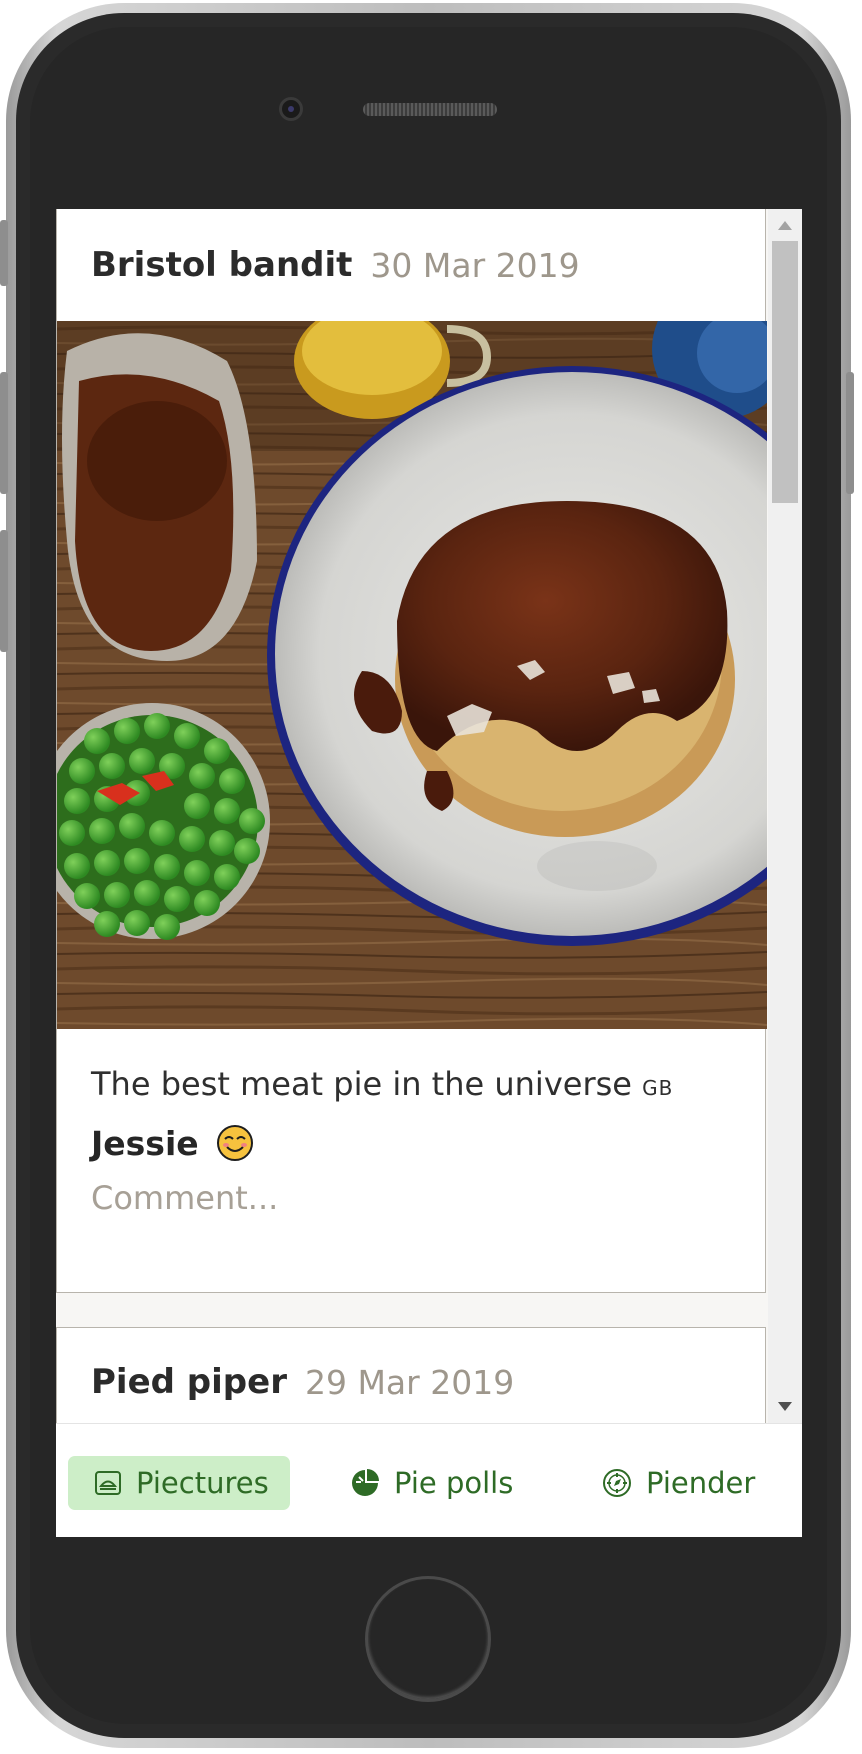  I want to click on comment-row: Jessie, so click(411, 1133).